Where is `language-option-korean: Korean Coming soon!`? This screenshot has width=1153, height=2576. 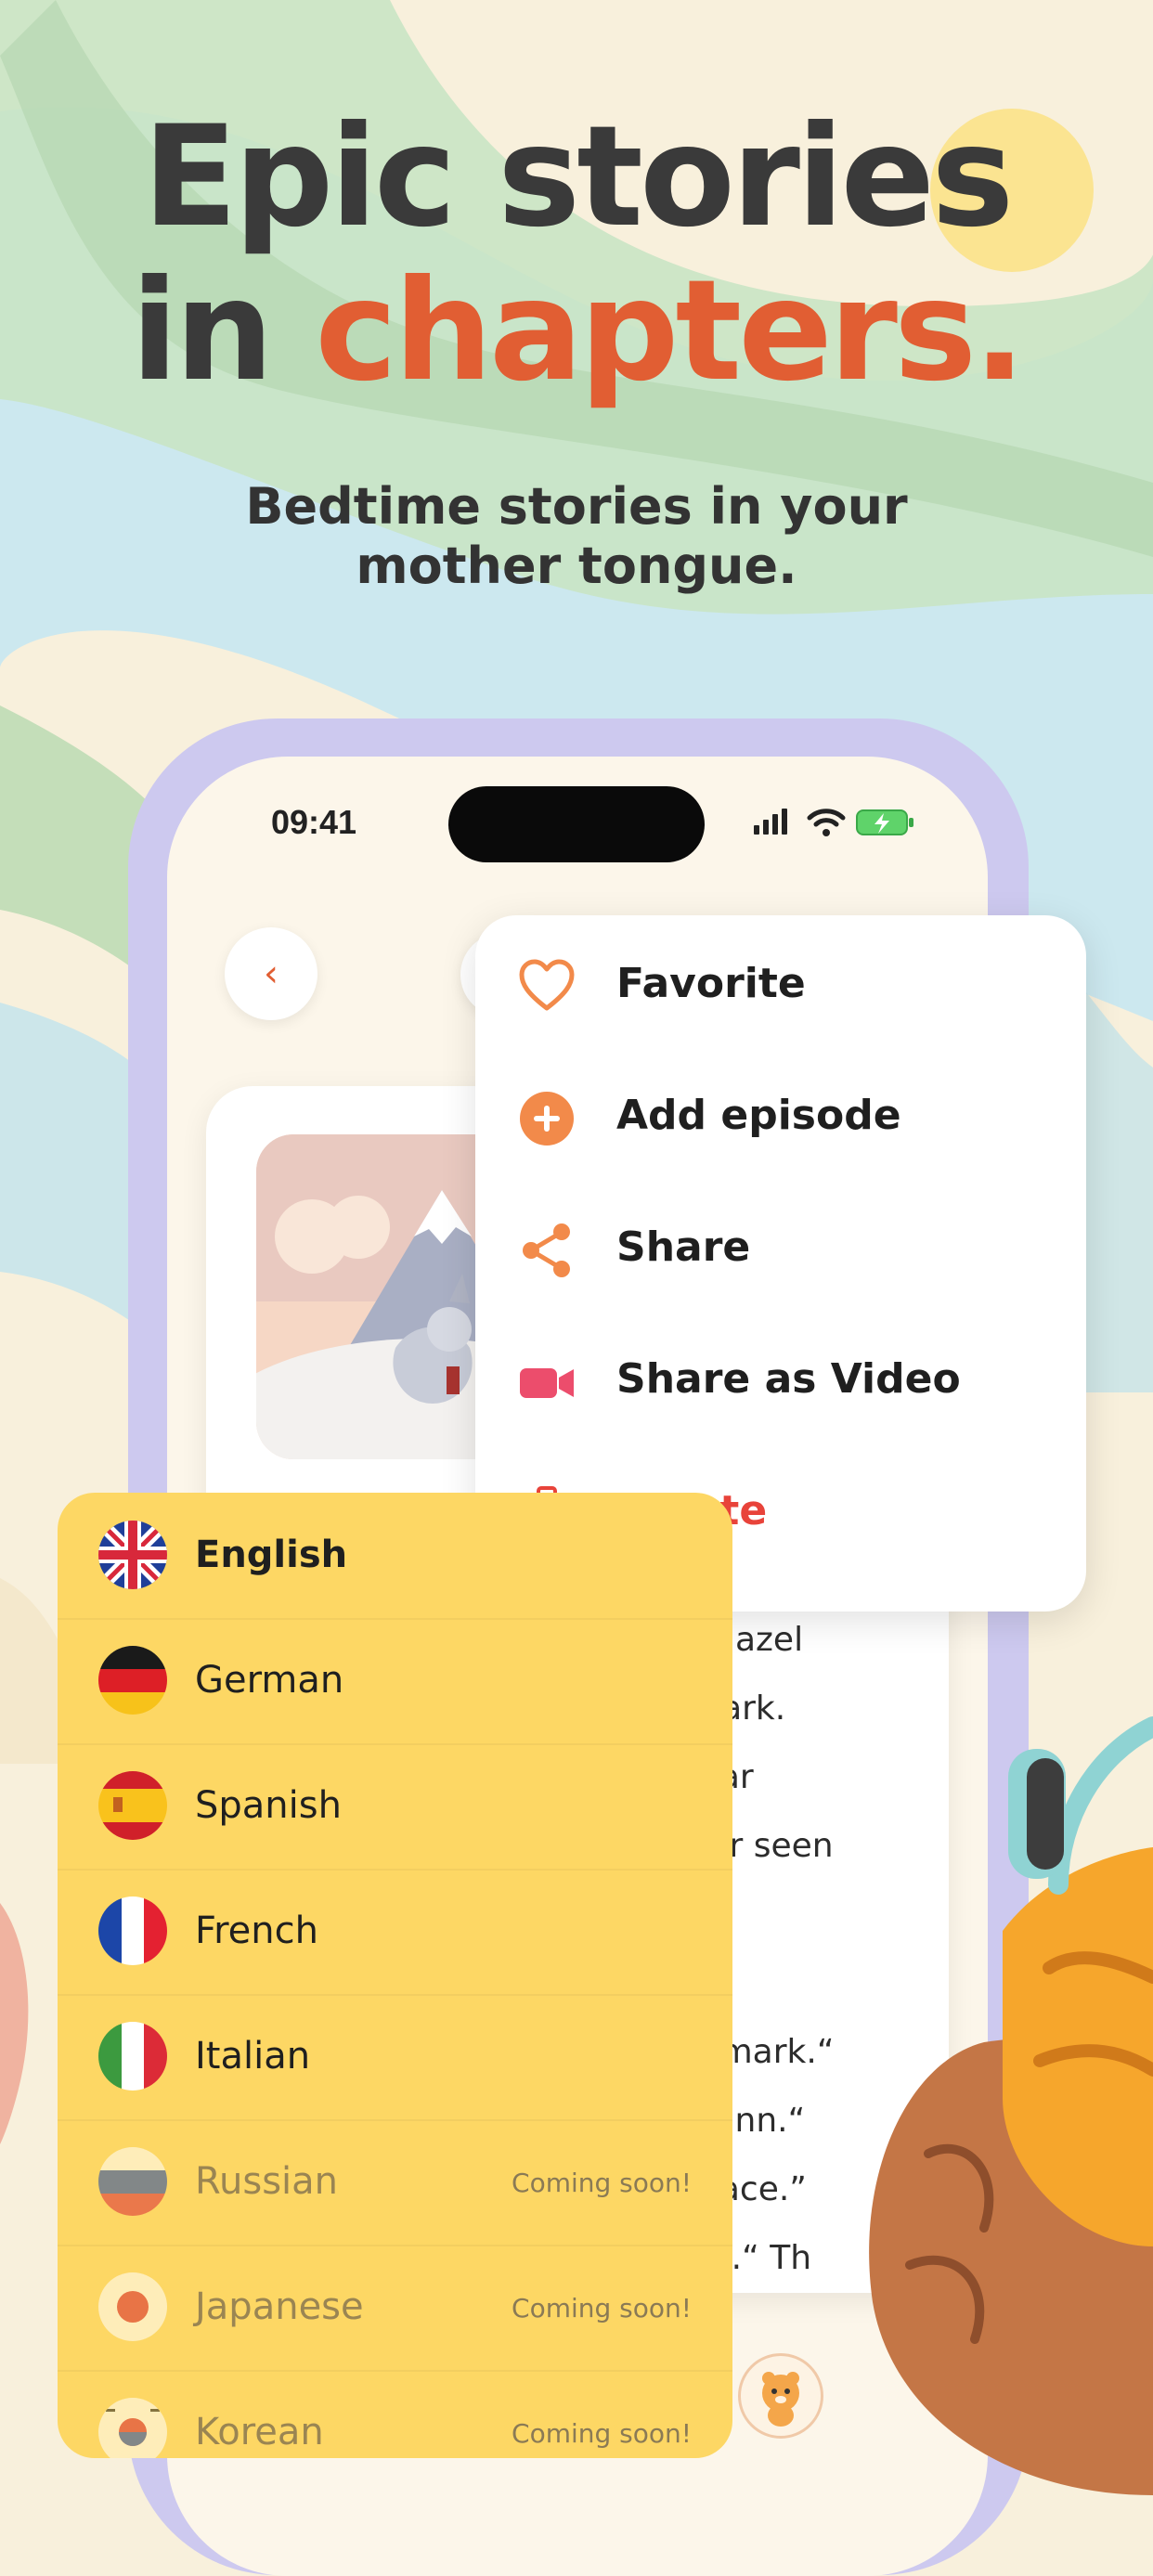
language-option-korean: Korean Coming soon! is located at coordinates (395, 2414).